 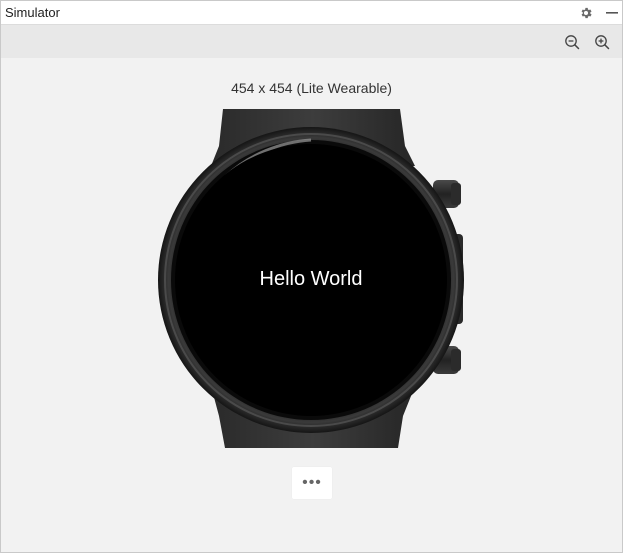 I want to click on ellipsis-icon: •••, so click(x=312, y=482).